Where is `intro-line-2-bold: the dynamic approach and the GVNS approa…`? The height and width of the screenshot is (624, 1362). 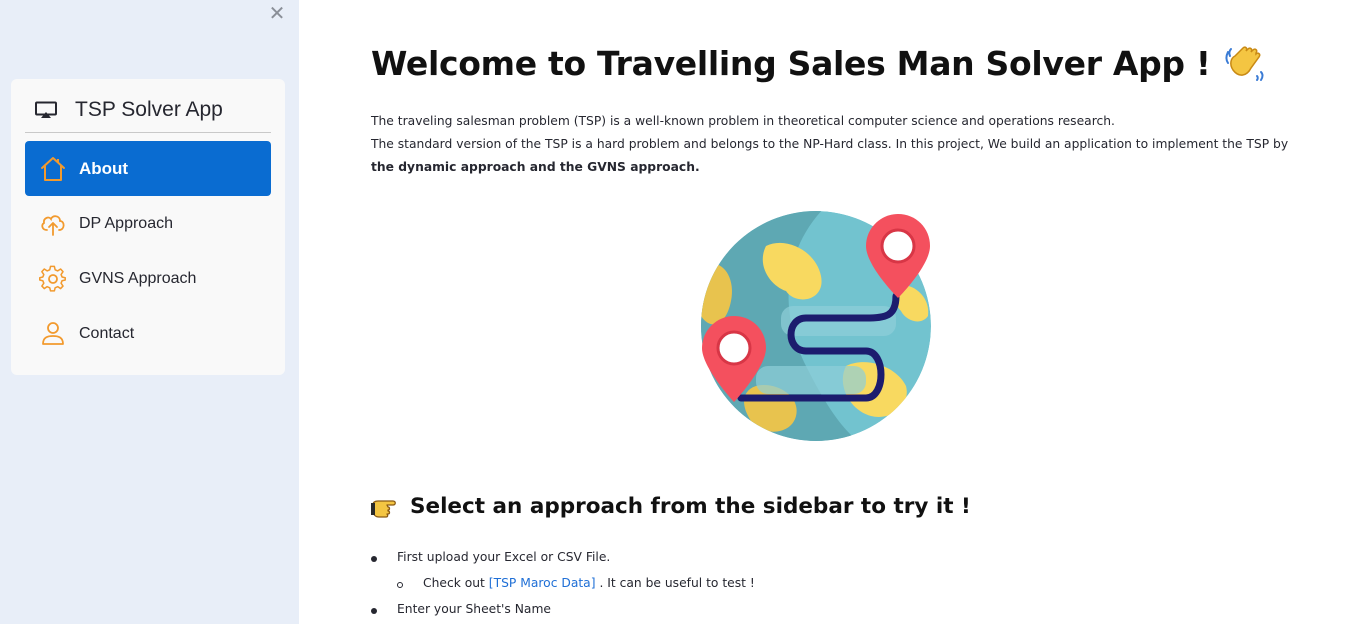 intro-line-2-bold: the dynamic approach and the GVNS approa… is located at coordinates (535, 167).